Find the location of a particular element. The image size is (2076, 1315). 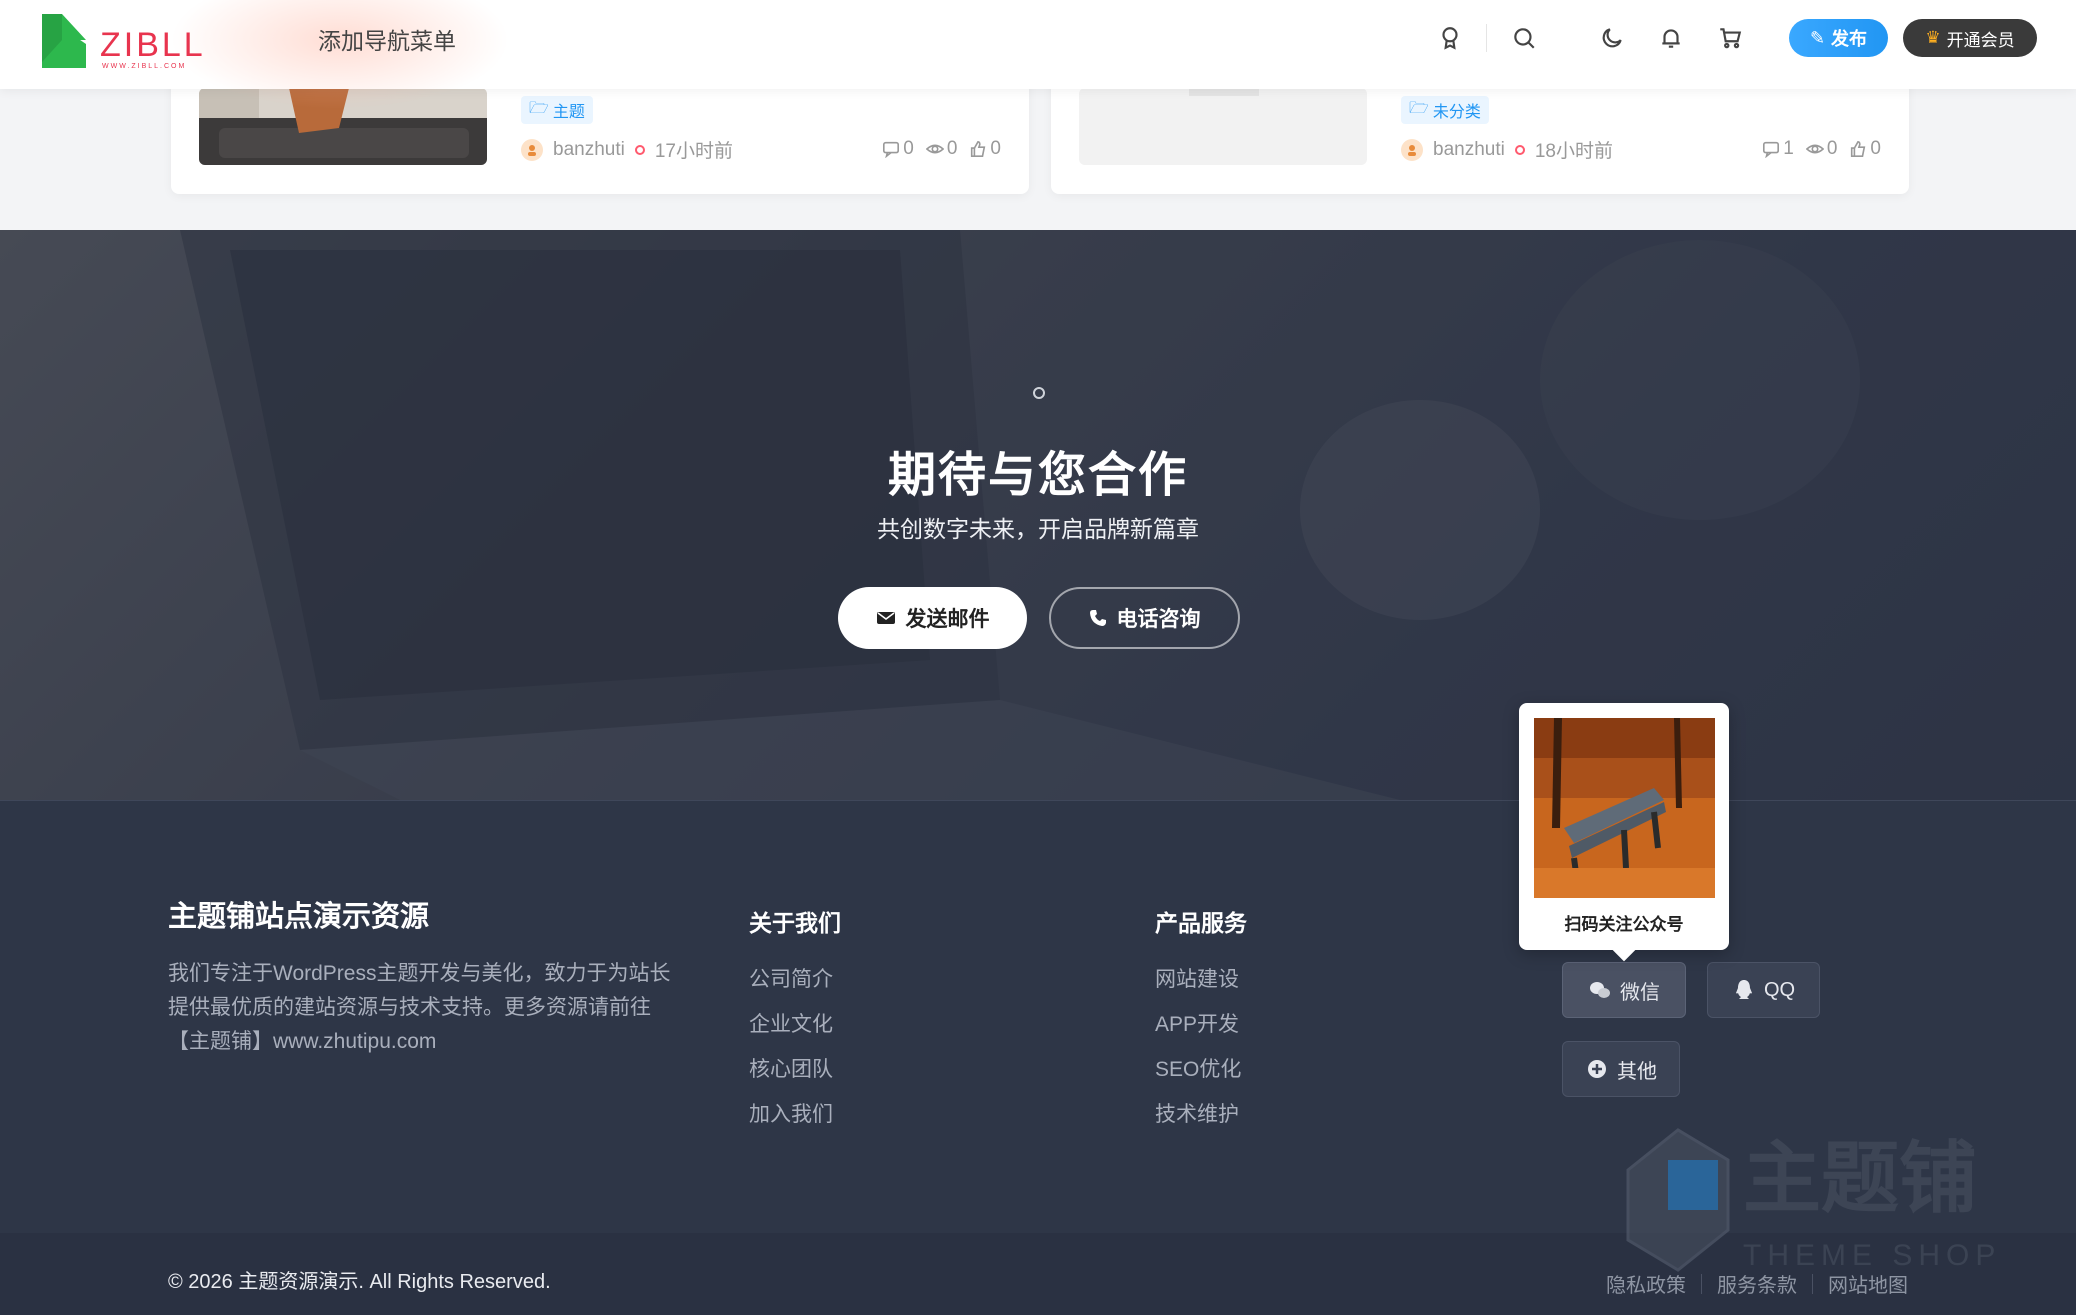

category-tag: 🗁 主题 is located at coordinates (557, 110).